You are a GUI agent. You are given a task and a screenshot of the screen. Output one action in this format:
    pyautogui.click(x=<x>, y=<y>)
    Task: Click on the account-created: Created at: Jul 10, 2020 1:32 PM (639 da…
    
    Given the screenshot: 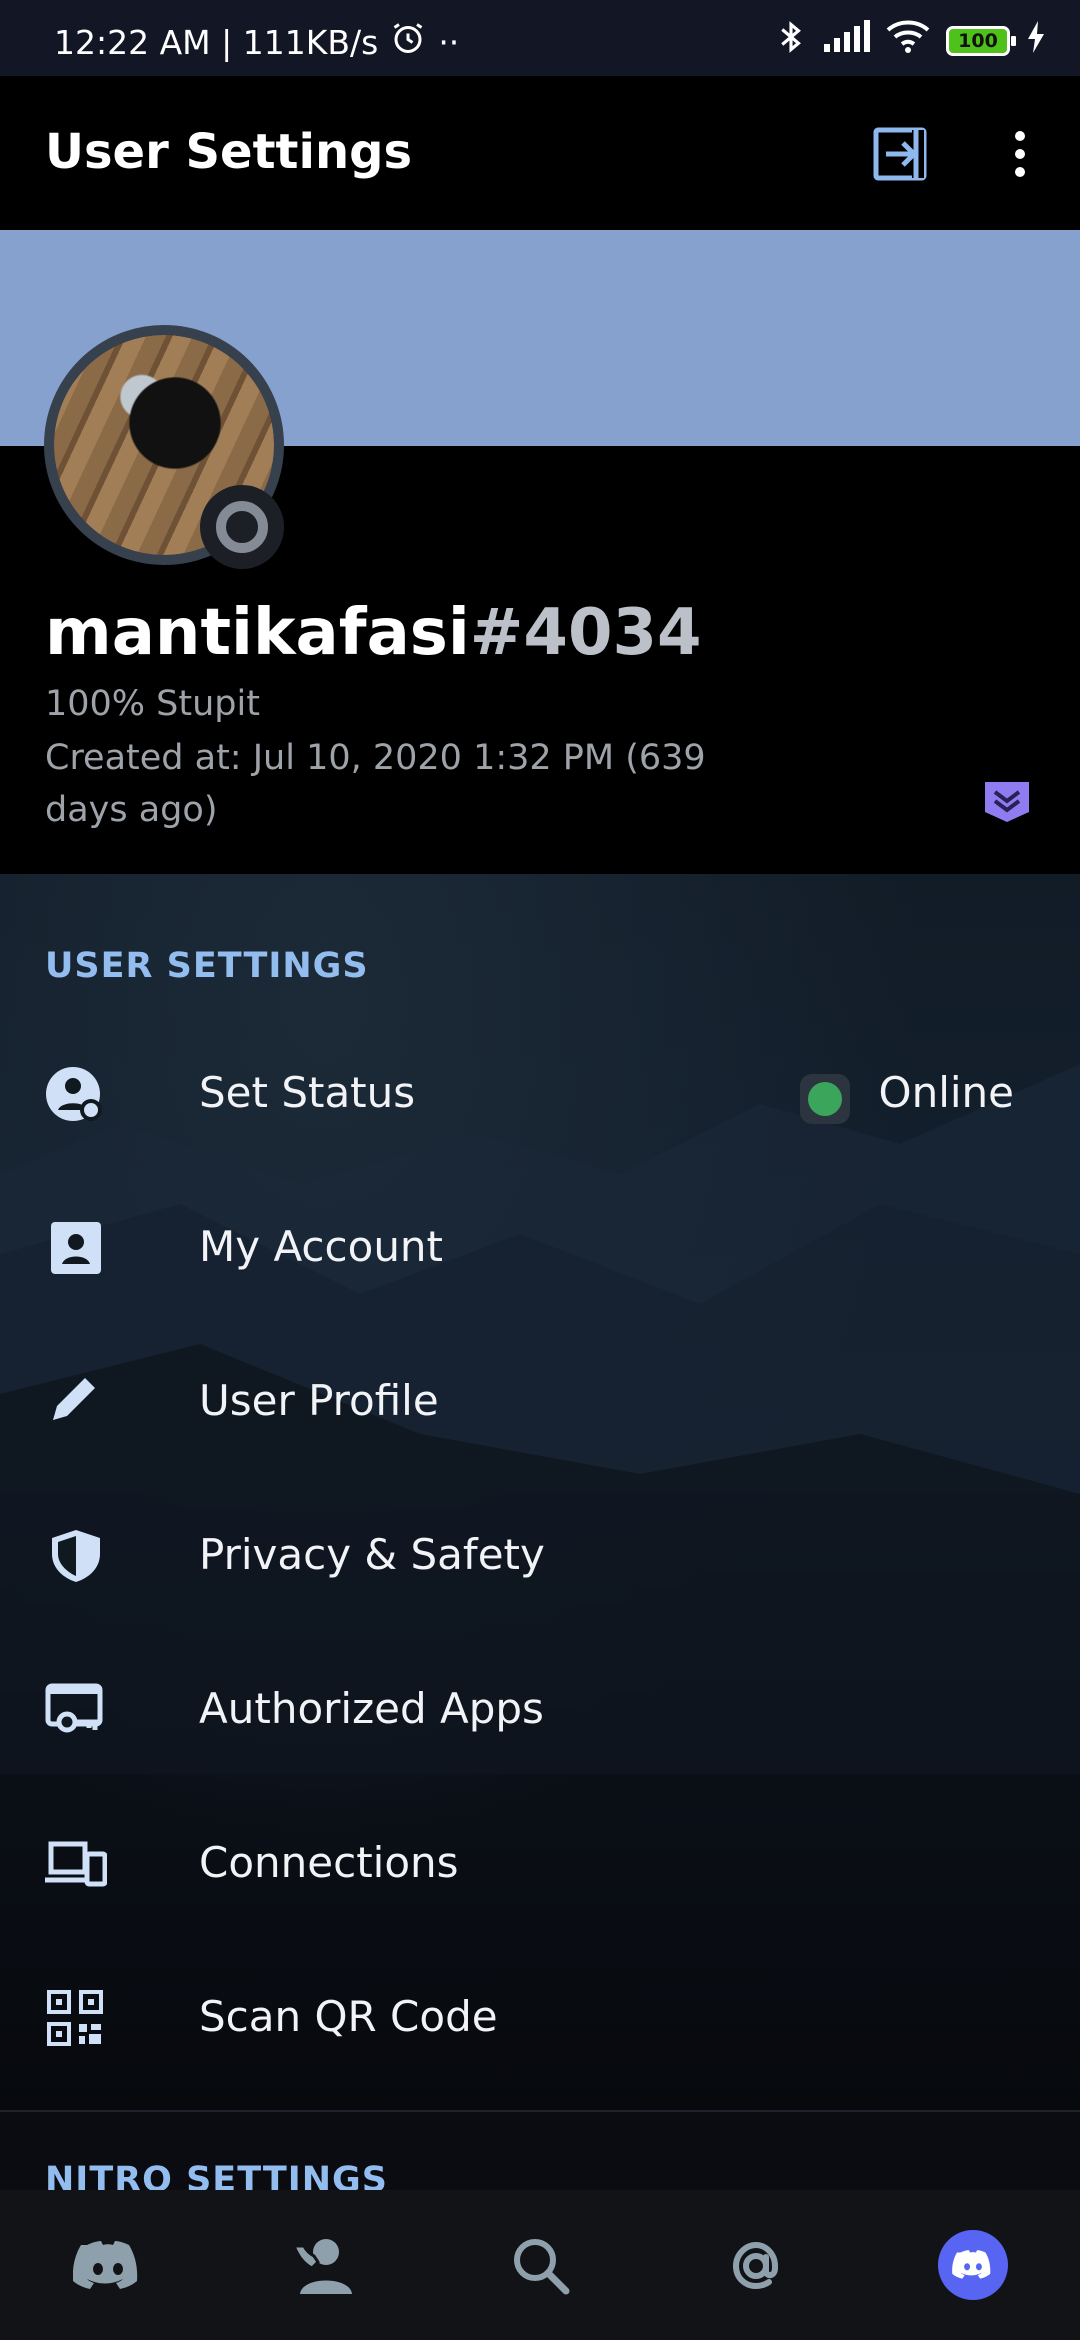 What is the action you would take?
    pyautogui.click(x=375, y=784)
    